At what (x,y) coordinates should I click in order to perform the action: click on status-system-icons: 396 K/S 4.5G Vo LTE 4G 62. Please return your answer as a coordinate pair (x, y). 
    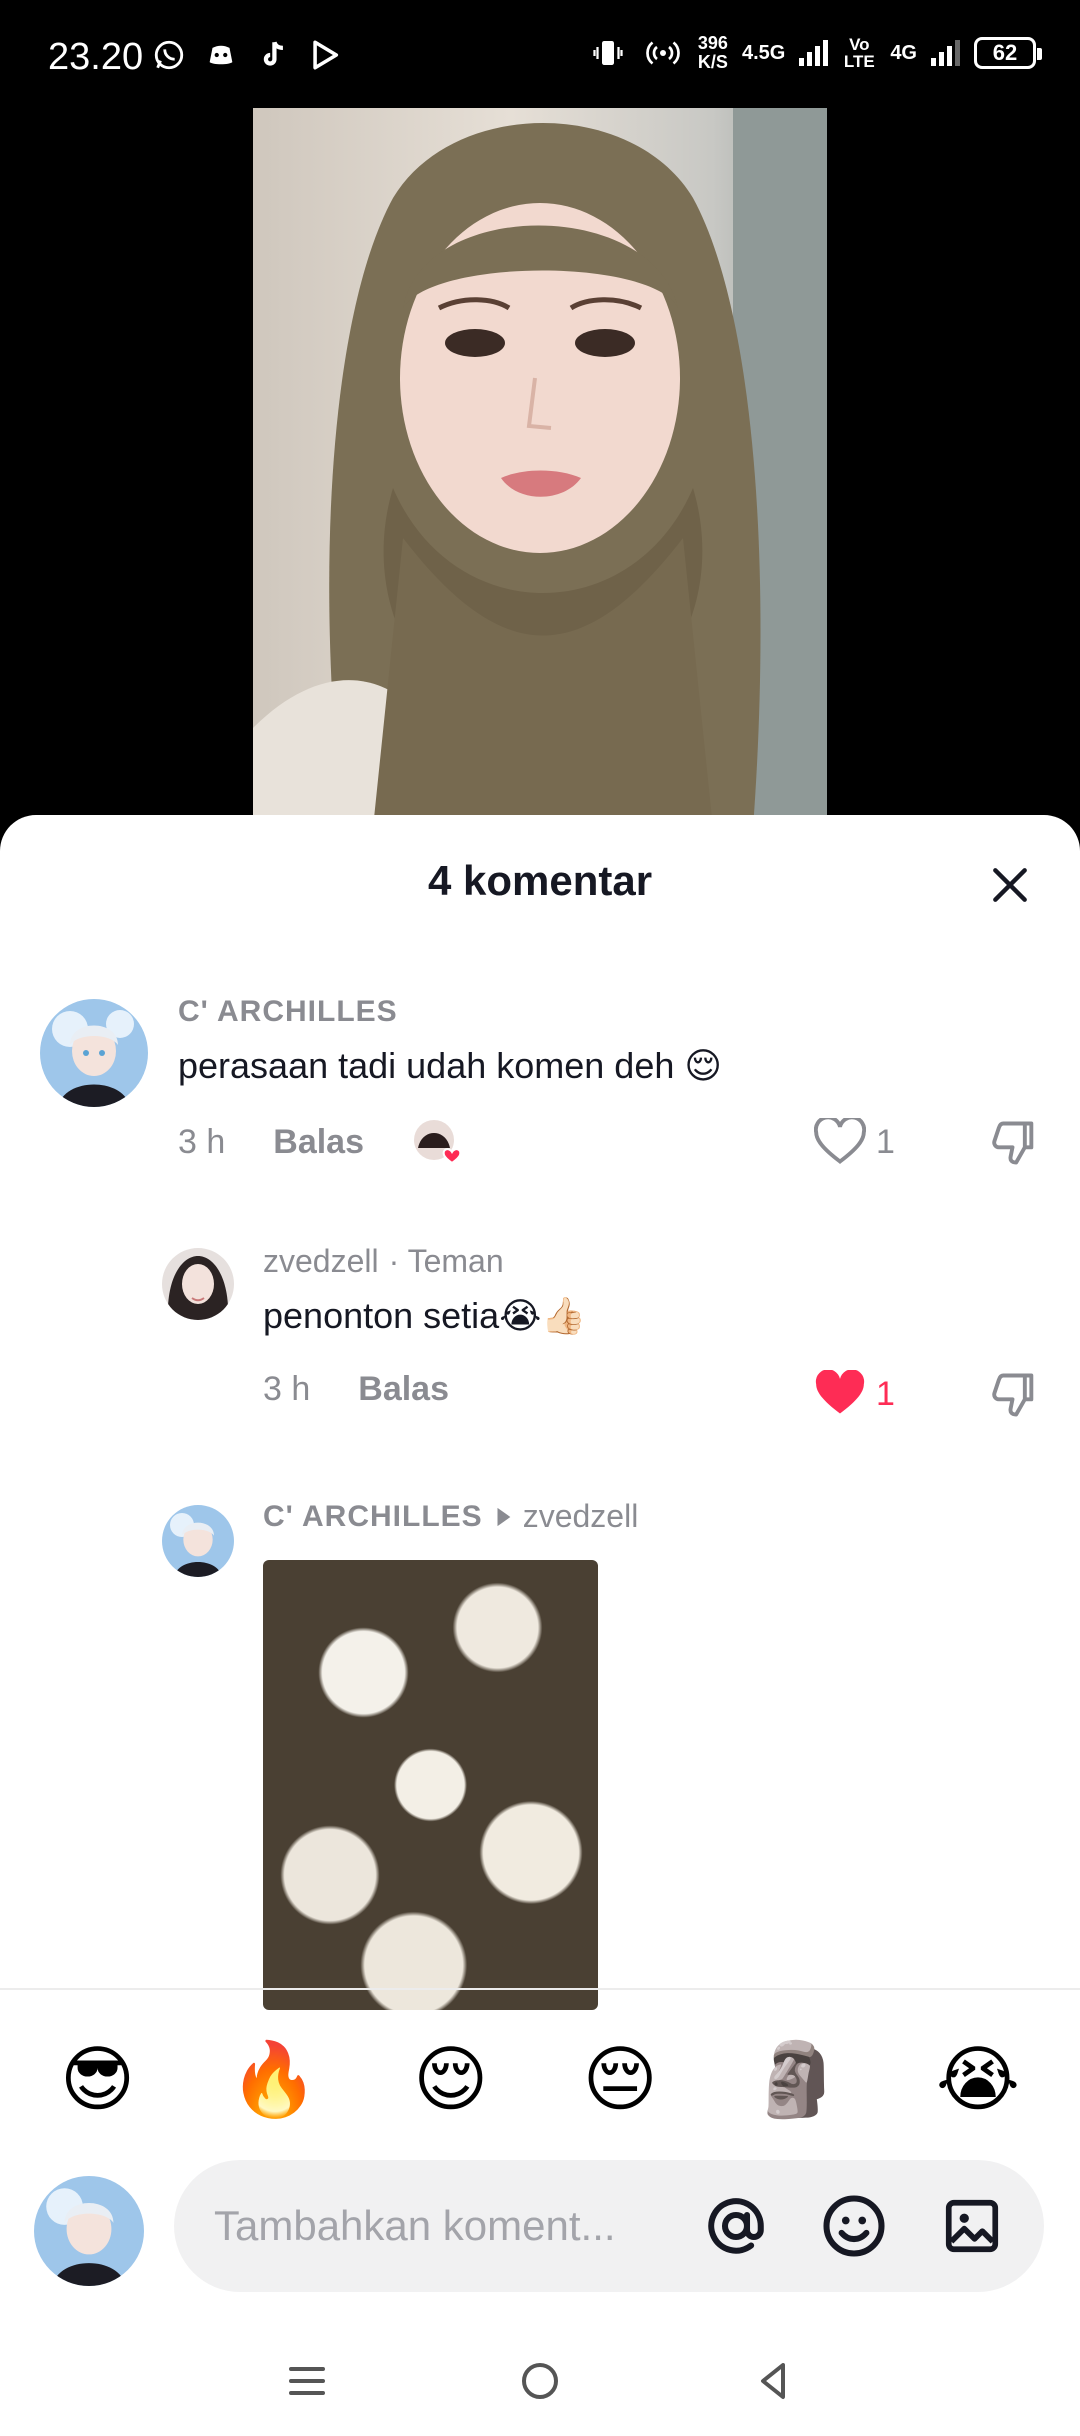
    Looking at the image, I should click on (815, 53).